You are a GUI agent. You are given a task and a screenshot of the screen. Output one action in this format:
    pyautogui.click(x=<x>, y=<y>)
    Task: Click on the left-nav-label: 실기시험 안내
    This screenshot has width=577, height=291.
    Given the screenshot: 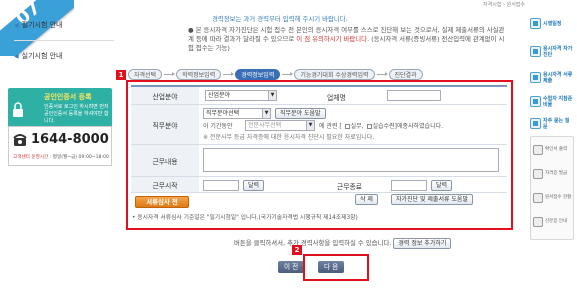 What is the action you would take?
    pyautogui.click(x=42, y=56)
    